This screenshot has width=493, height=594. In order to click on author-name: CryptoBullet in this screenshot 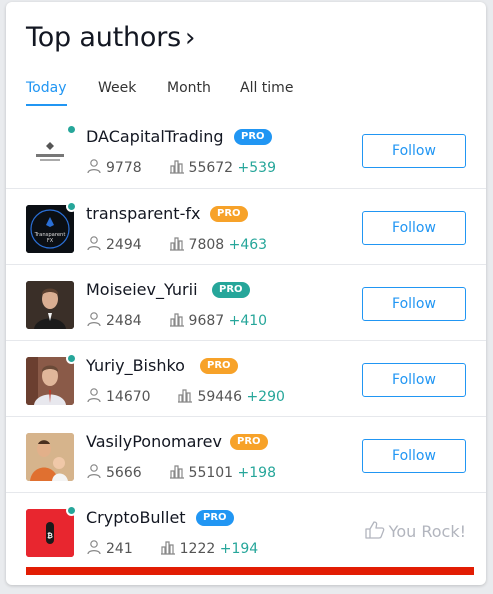, I will do `click(136, 517)`.